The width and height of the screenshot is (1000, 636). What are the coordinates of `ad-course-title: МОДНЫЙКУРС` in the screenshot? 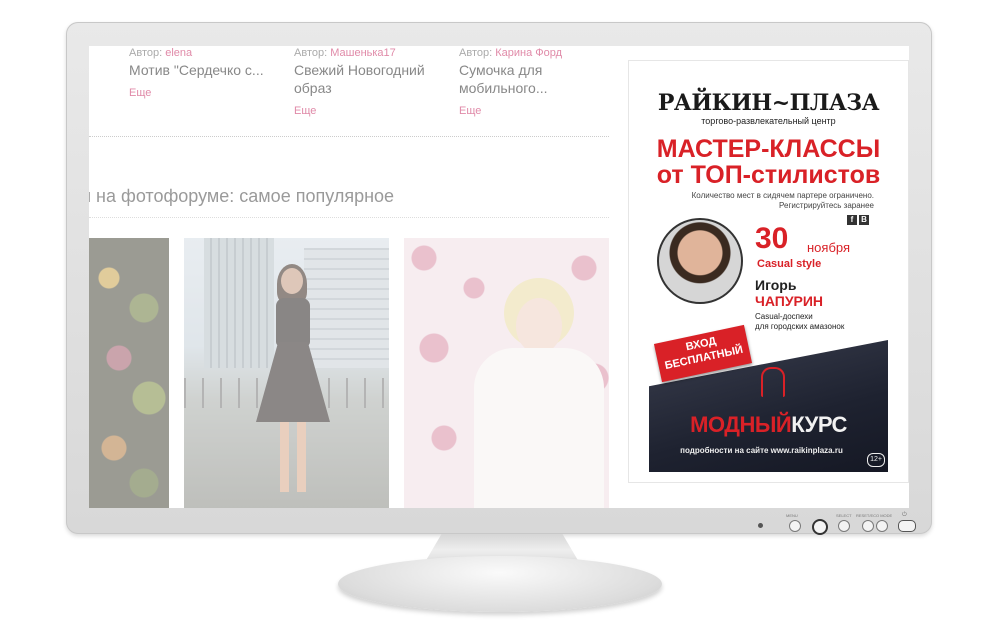 It's located at (768, 424).